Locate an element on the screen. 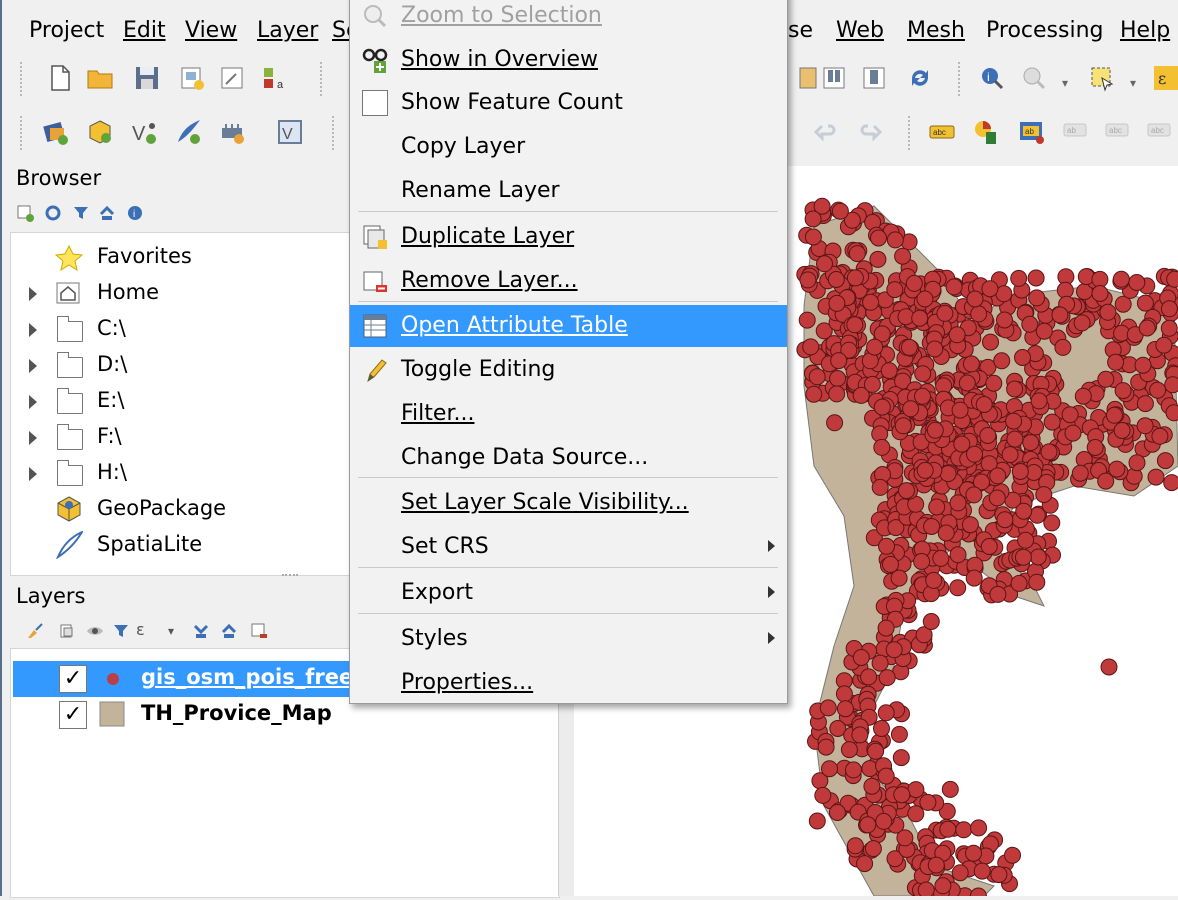 The width and height of the screenshot is (1178, 900). menu-view: View is located at coordinates (211, 30).